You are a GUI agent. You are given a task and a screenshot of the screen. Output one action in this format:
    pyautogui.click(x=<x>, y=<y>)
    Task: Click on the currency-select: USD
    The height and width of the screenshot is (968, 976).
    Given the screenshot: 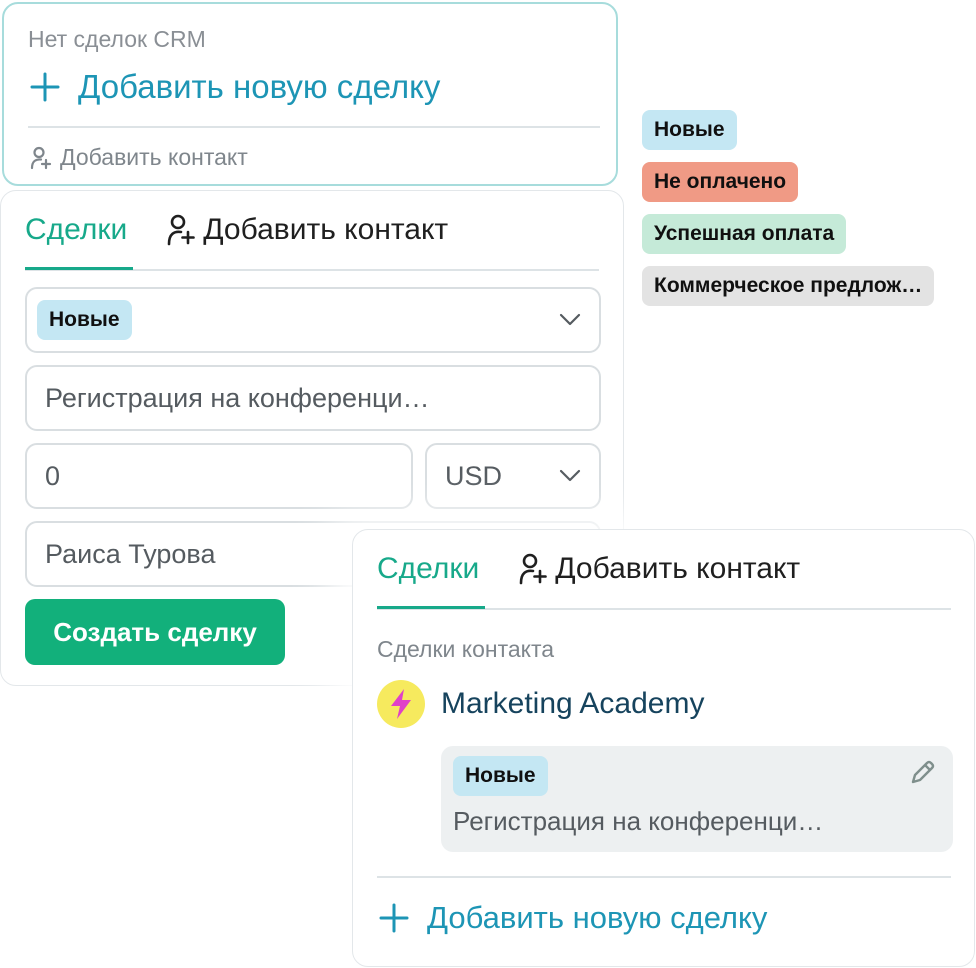 What is the action you would take?
    pyautogui.click(x=513, y=476)
    